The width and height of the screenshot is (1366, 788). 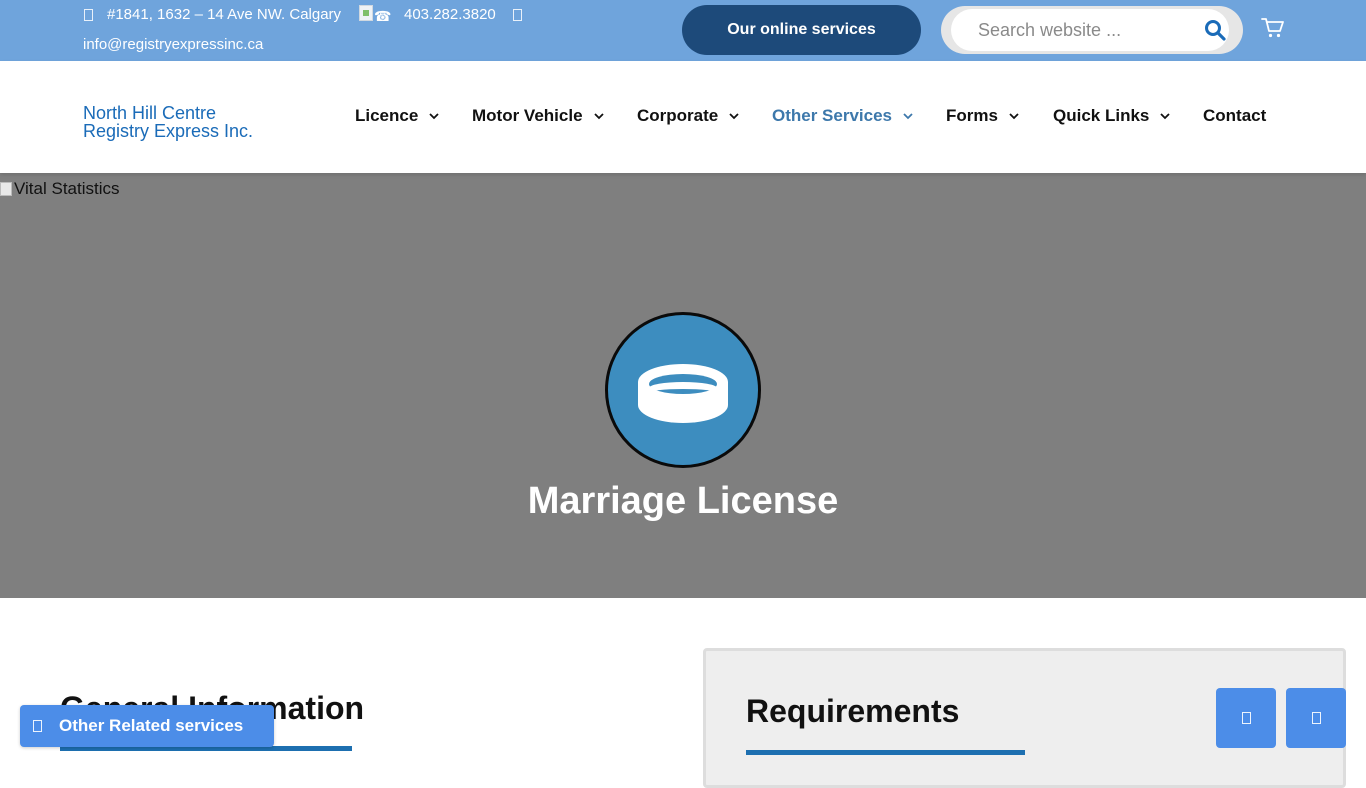 I want to click on cart-icon, so click(x=1273, y=28).